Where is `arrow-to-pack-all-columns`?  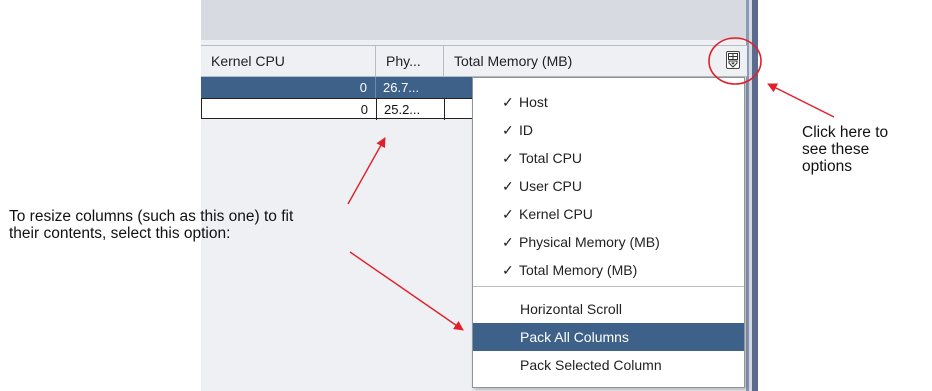 arrow-to-pack-all-columns is located at coordinates (406, 291).